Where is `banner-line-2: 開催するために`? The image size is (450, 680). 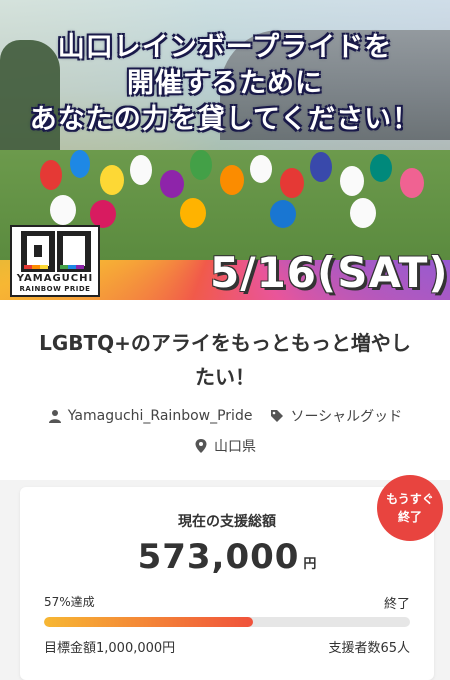 banner-line-2: 開催するために is located at coordinates (225, 83).